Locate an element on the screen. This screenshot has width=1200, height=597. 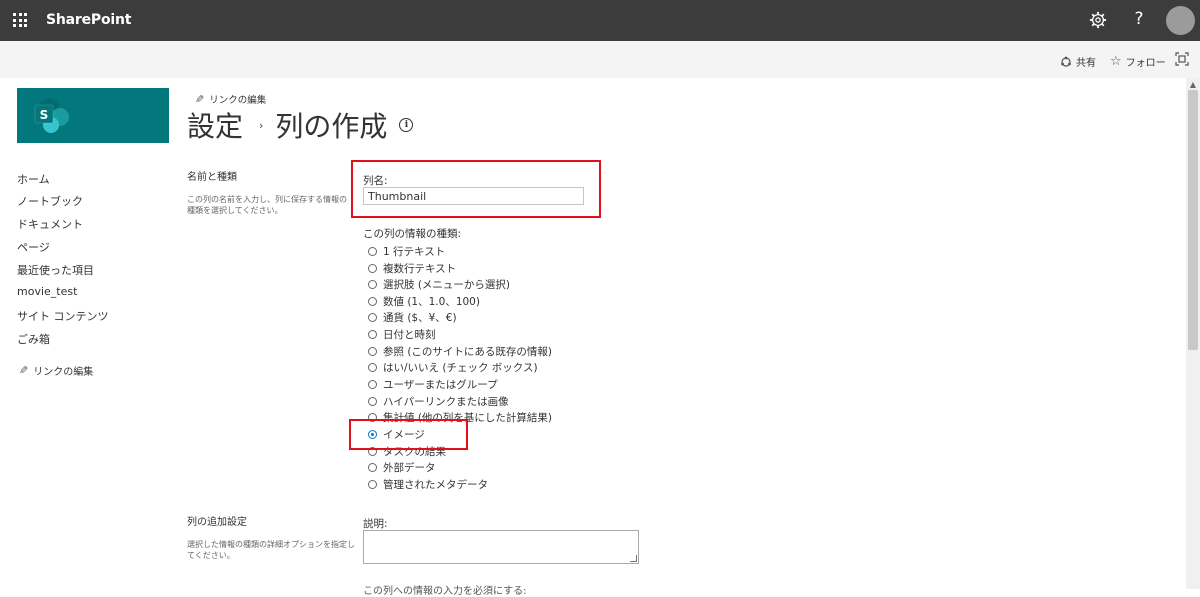
type-option-label: ユーザーまたはグループ is located at coordinates (440, 385).